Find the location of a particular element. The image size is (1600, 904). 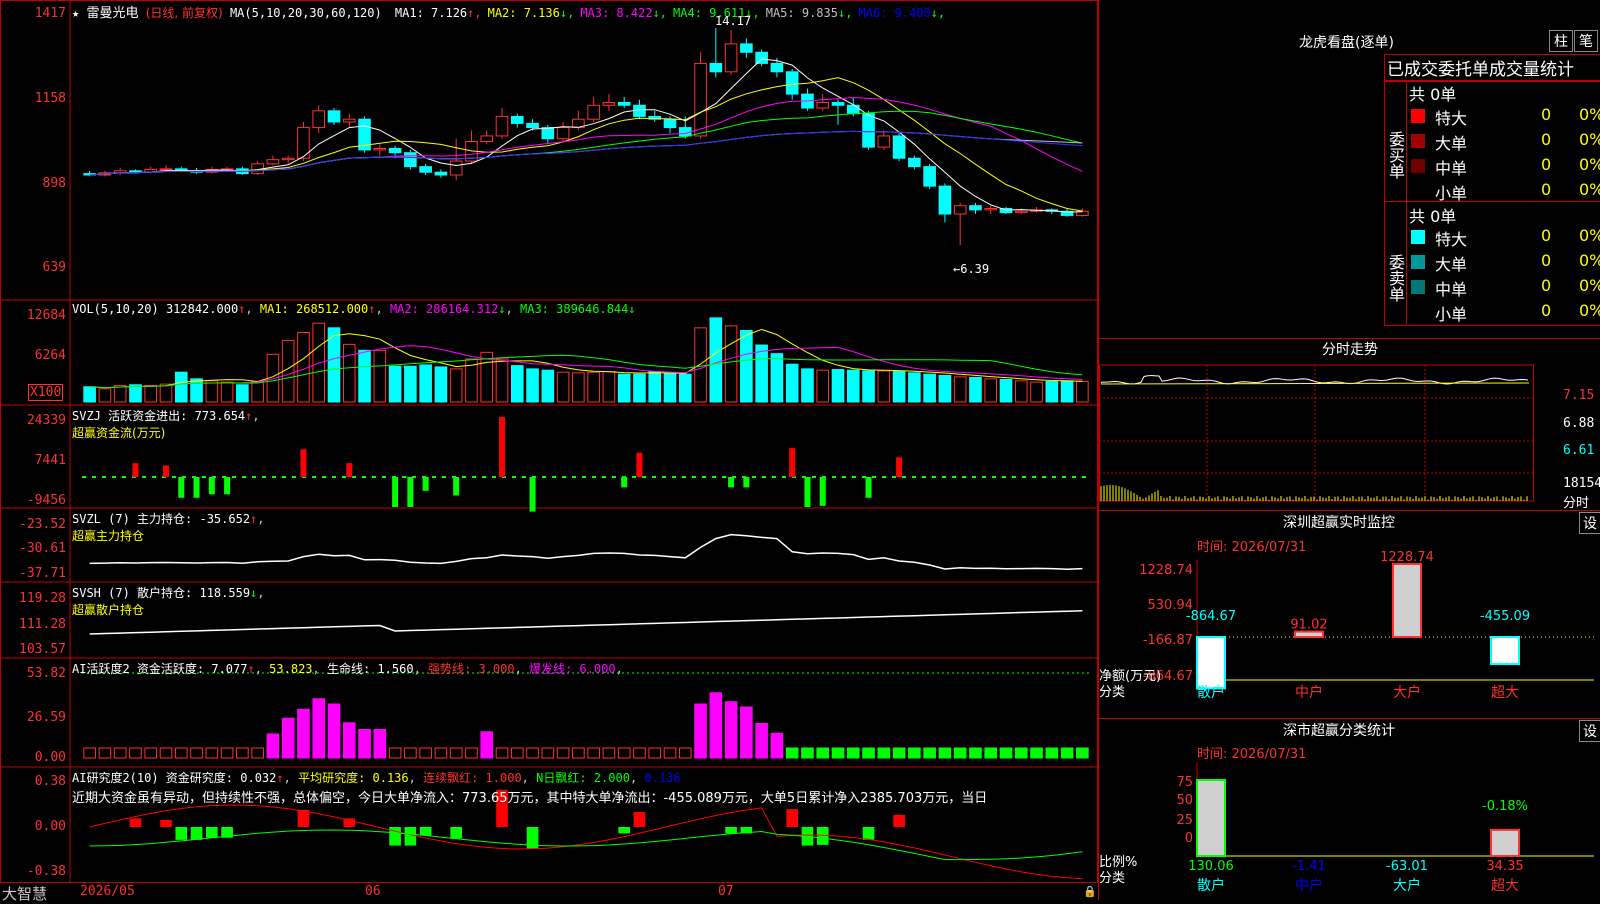

vol-y-label: 12684 is located at coordinates (46, 315).